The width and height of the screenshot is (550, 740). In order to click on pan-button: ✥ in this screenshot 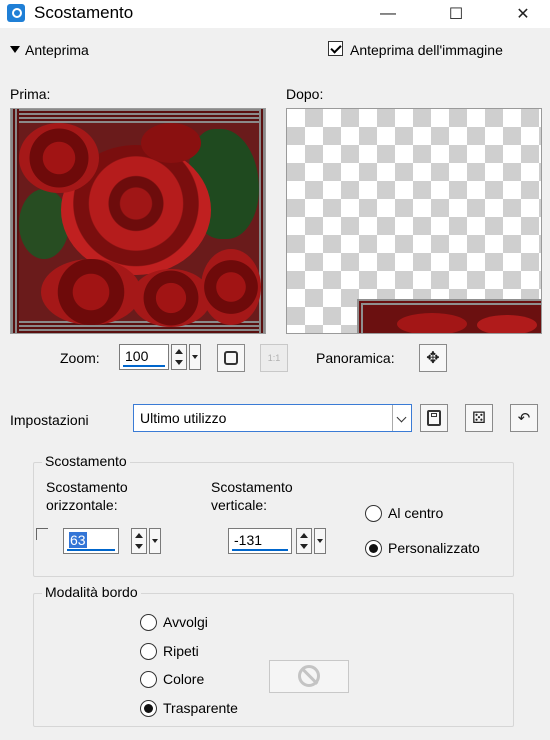, I will do `click(433, 358)`.